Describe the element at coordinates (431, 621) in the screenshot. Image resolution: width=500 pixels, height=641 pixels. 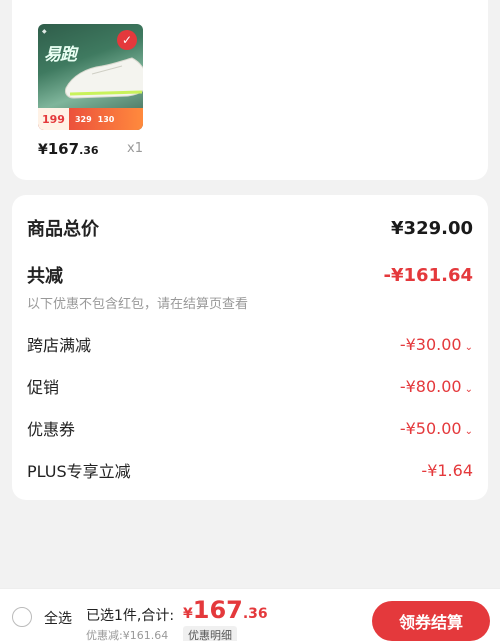
I see `checkout-button: 领券结算` at that location.